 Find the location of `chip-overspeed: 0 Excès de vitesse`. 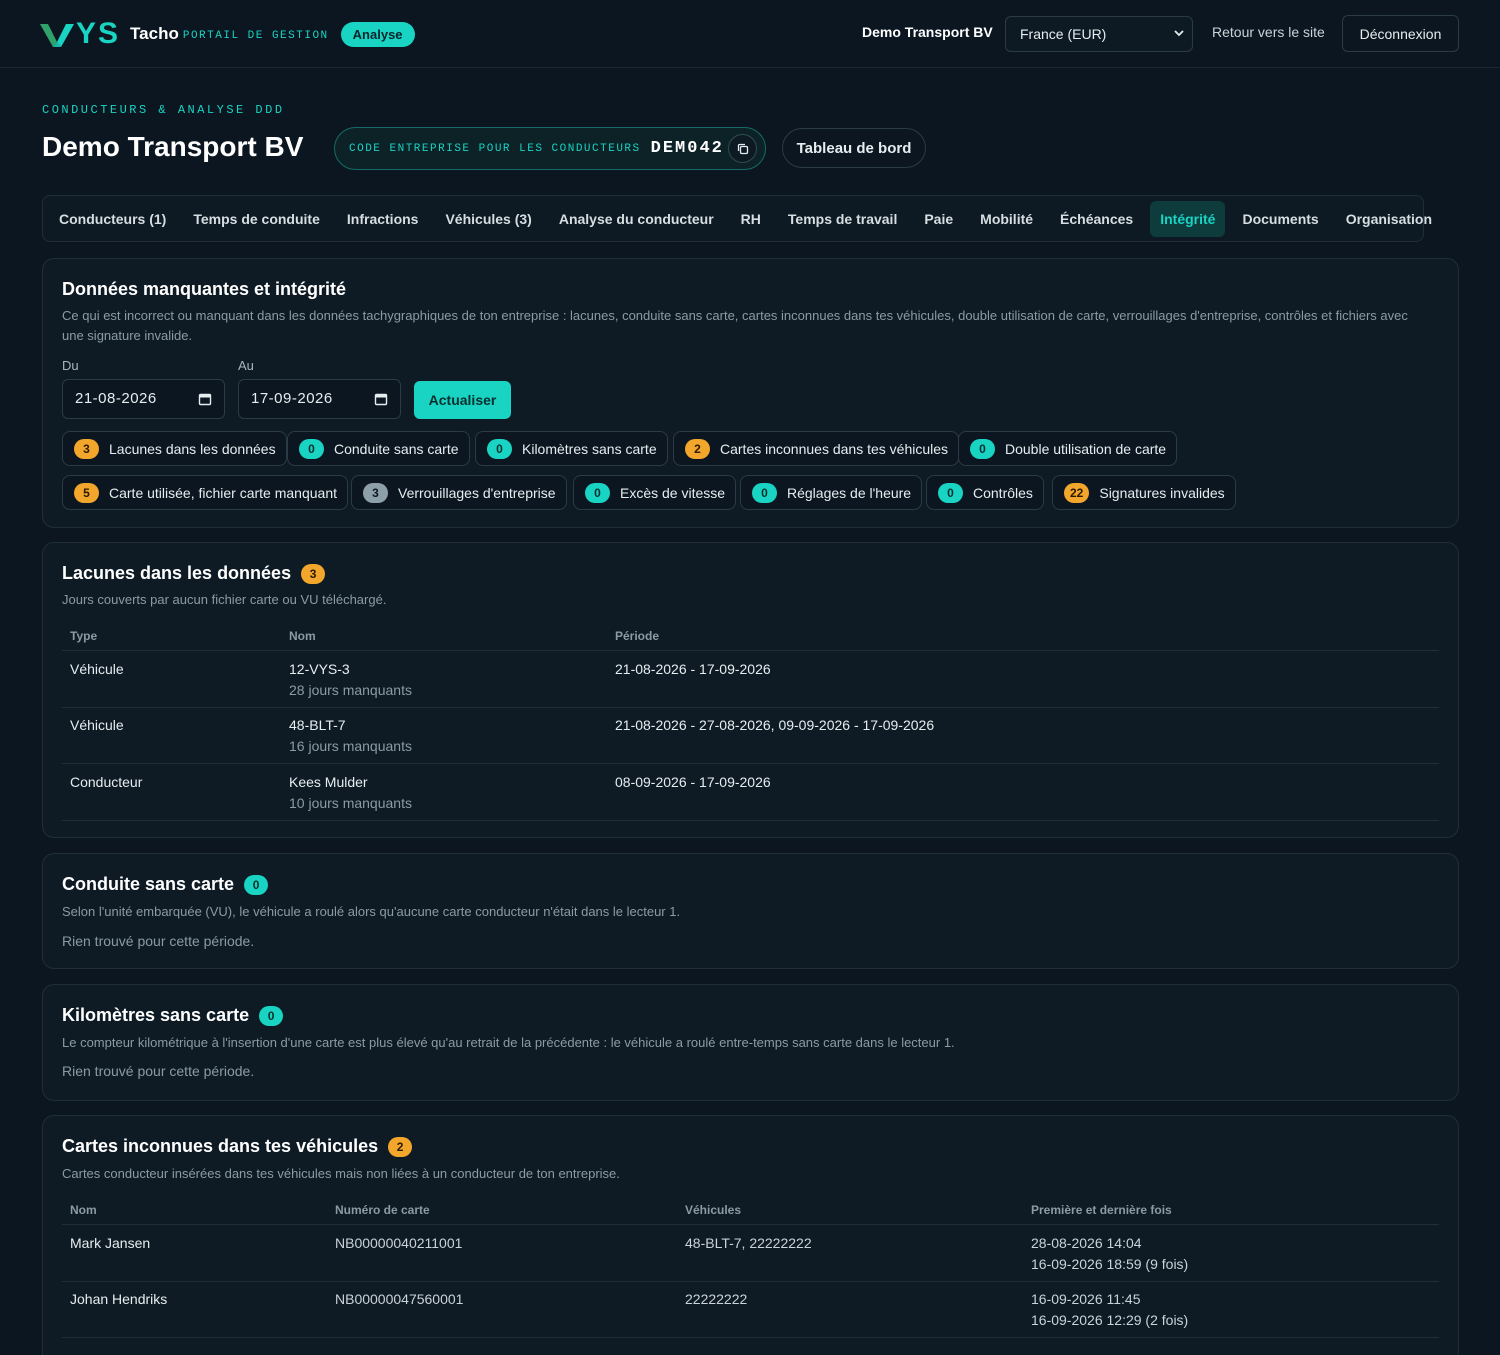

chip-overspeed: 0 Excès de vitesse is located at coordinates (655, 492).